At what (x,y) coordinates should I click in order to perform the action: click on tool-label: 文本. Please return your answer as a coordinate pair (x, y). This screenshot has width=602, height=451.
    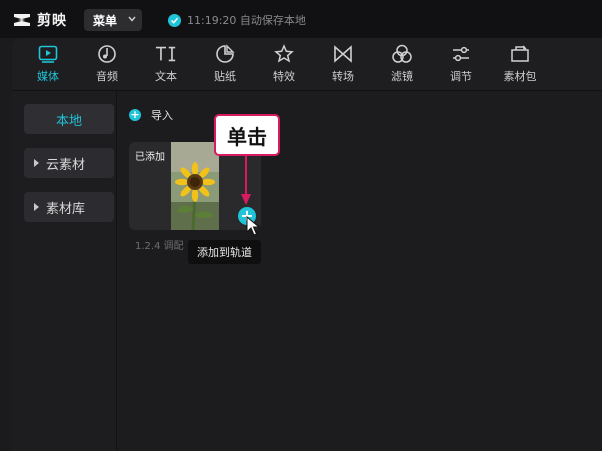
    Looking at the image, I should click on (166, 76).